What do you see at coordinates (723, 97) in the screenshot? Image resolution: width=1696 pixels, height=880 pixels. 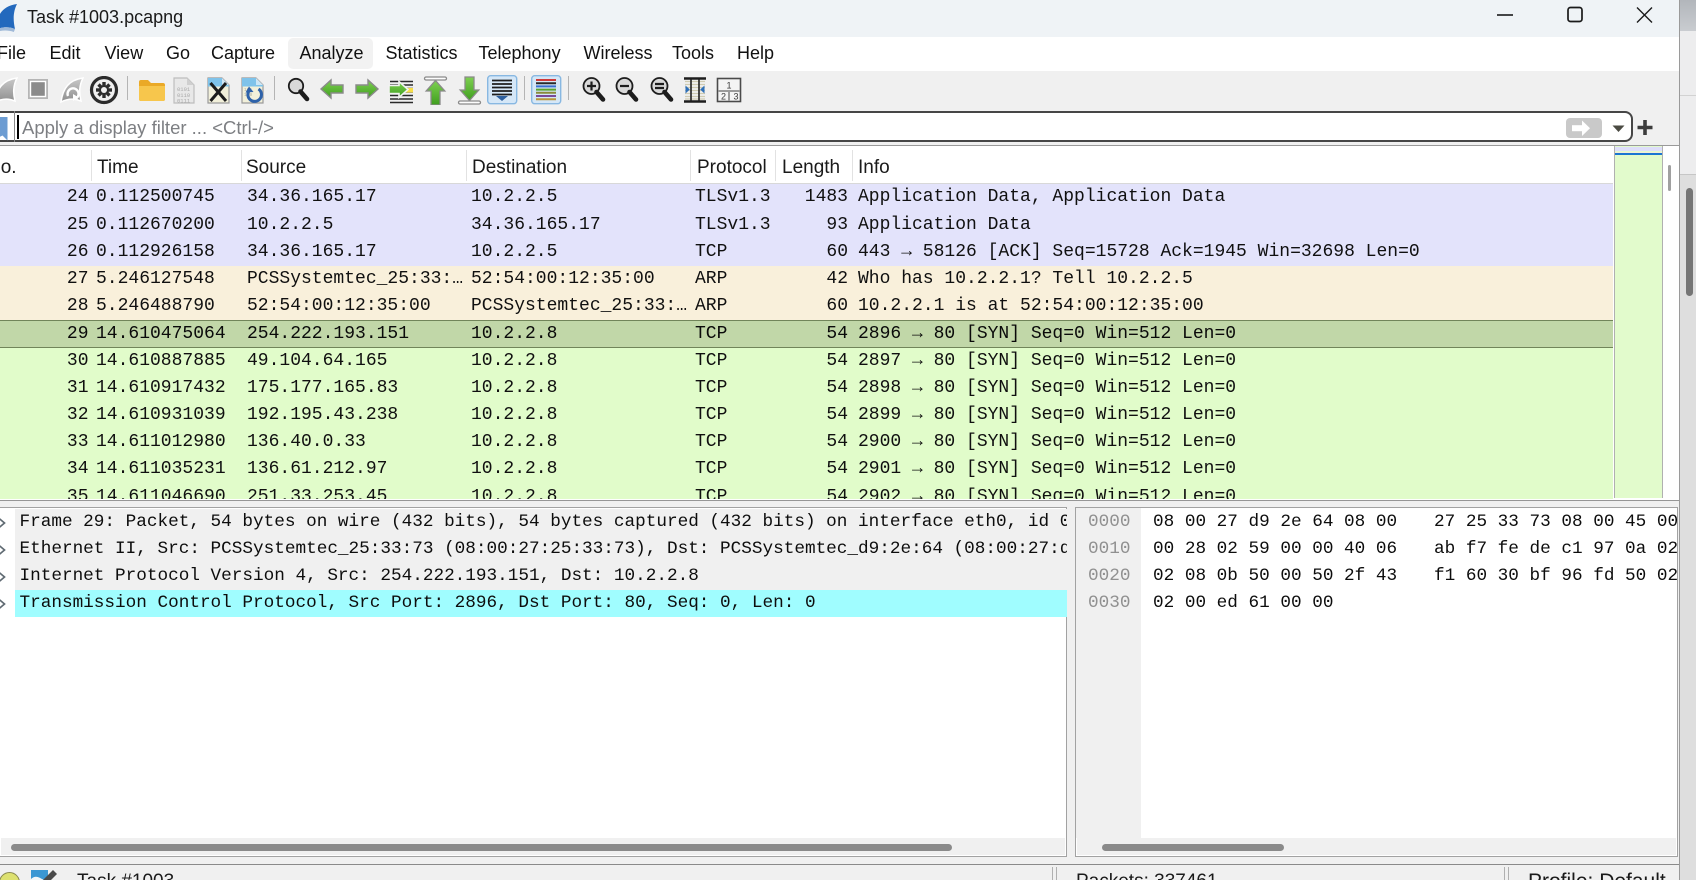 I see `svg-text: 2` at bounding box center [723, 97].